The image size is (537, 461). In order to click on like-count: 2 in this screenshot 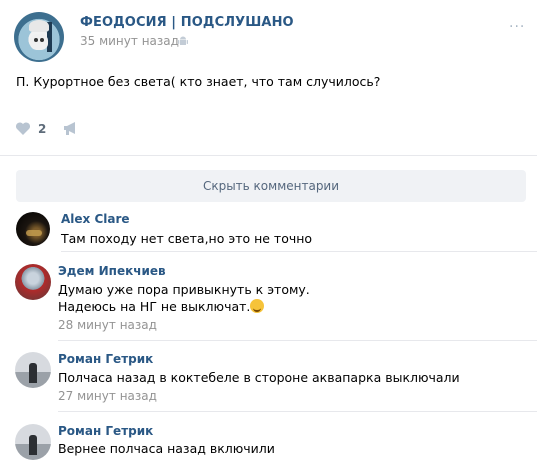, I will do `click(42, 129)`.